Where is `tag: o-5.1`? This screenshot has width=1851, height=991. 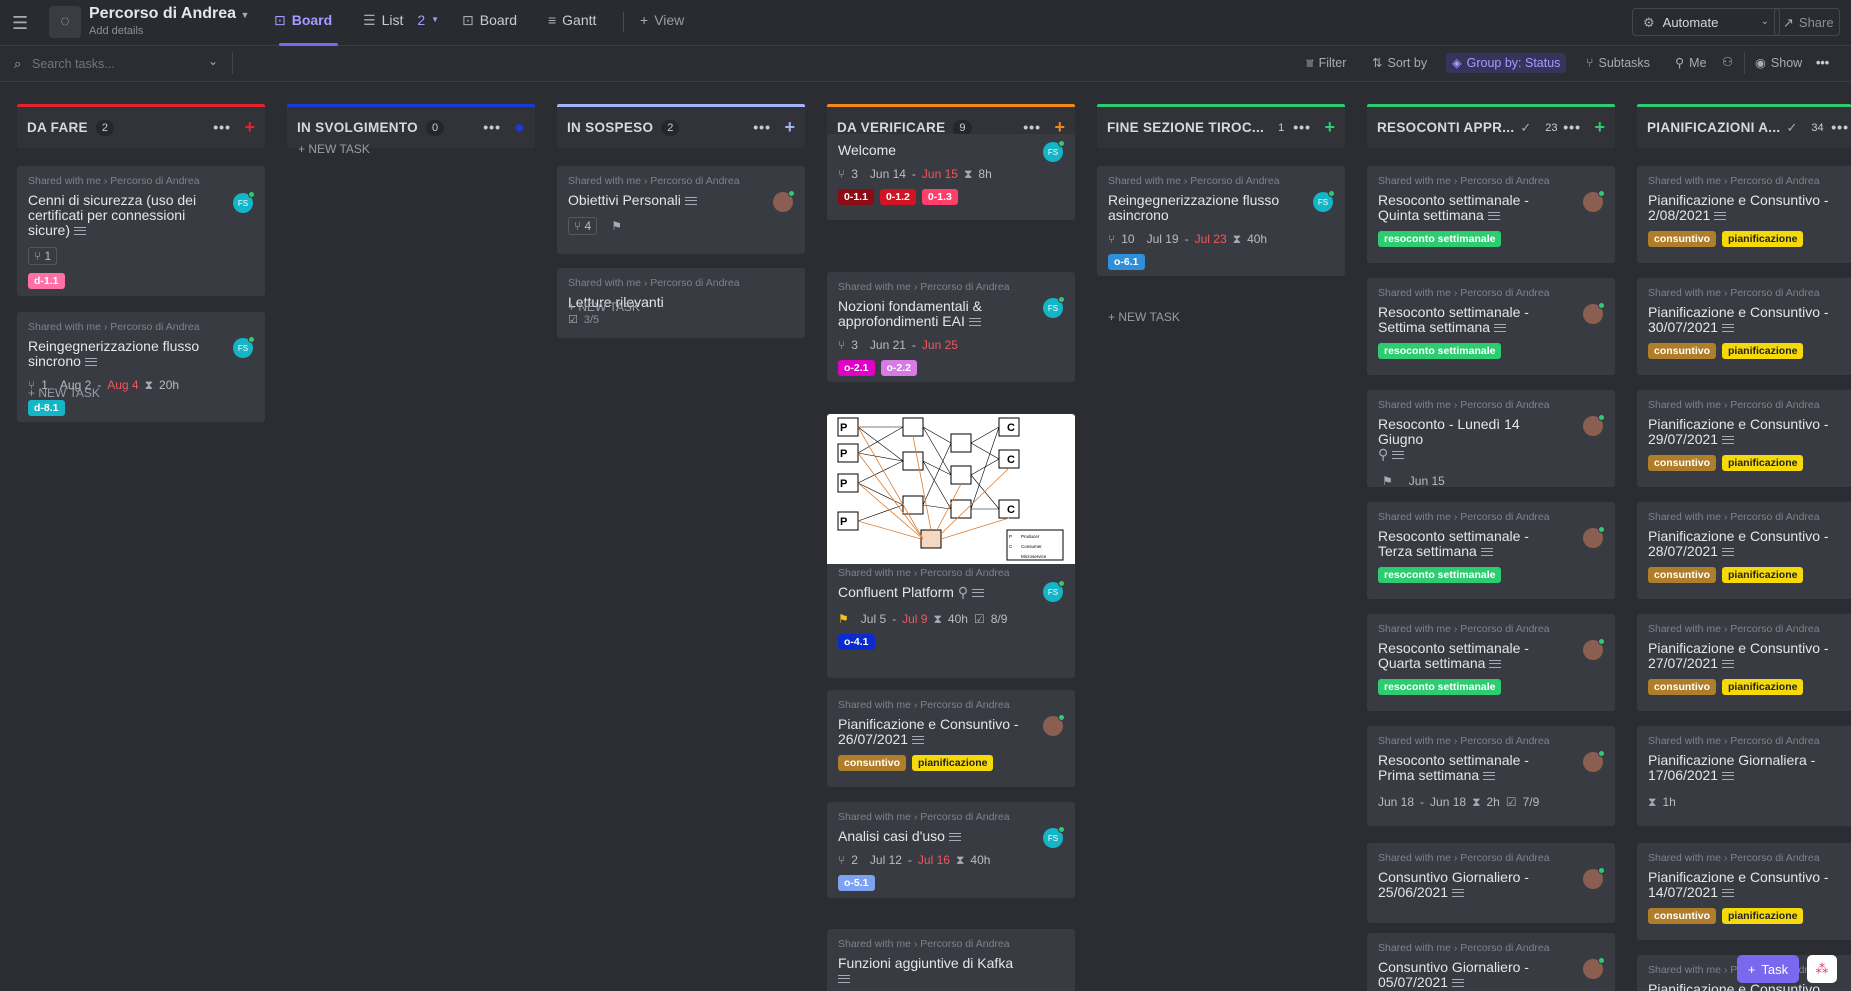
tag: o-5.1 is located at coordinates (856, 883).